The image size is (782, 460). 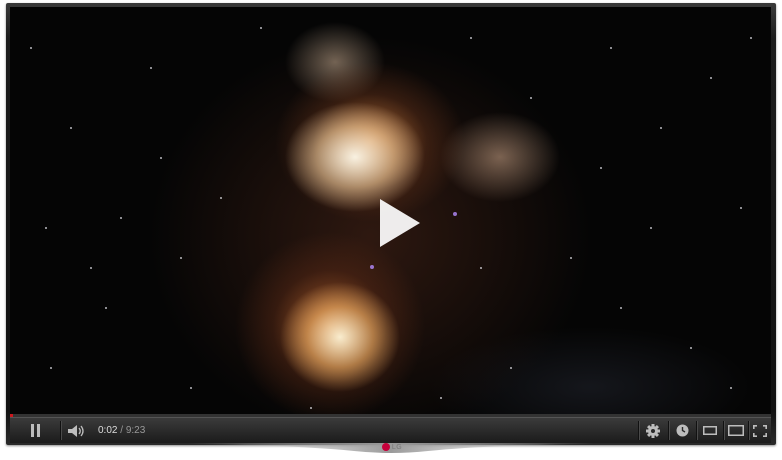 I want to click on volume-icon, so click(x=76, y=430).